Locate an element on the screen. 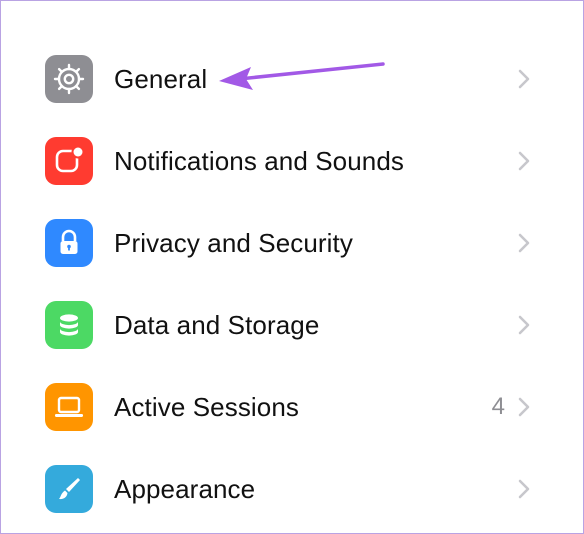 The height and width of the screenshot is (534, 584). settings-item-label: Privacy and Security is located at coordinates (233, 243).